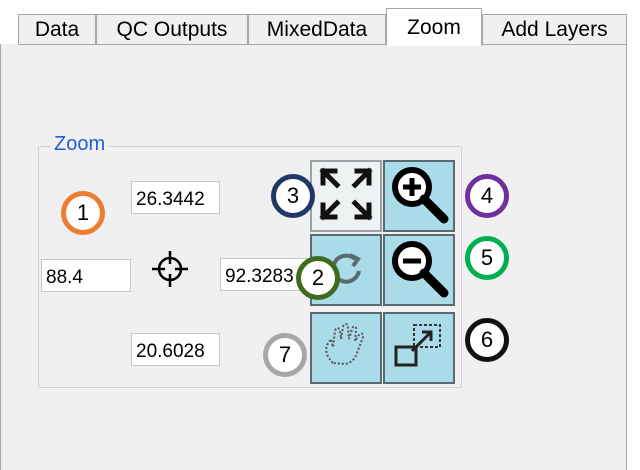 The width and height of the screenshot is (640, 470). I want to click on full-extent-icon, so click(346, 196).